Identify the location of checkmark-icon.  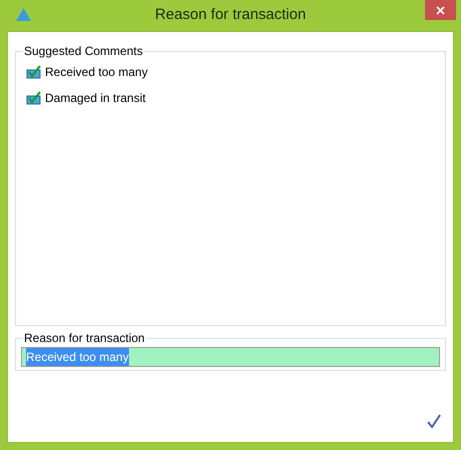
(434, 421).